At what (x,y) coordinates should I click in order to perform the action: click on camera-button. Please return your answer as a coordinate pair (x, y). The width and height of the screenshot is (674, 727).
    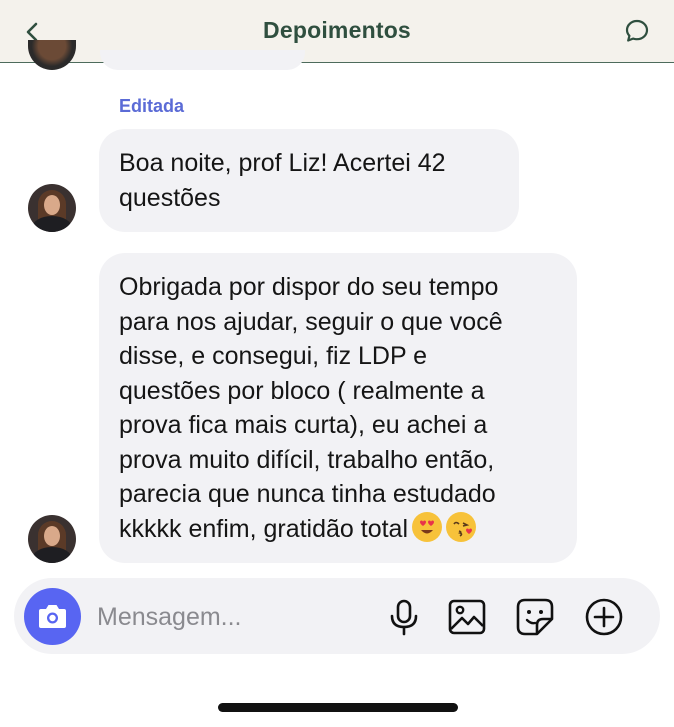
    Looking at the image, I should click on (52, 616).